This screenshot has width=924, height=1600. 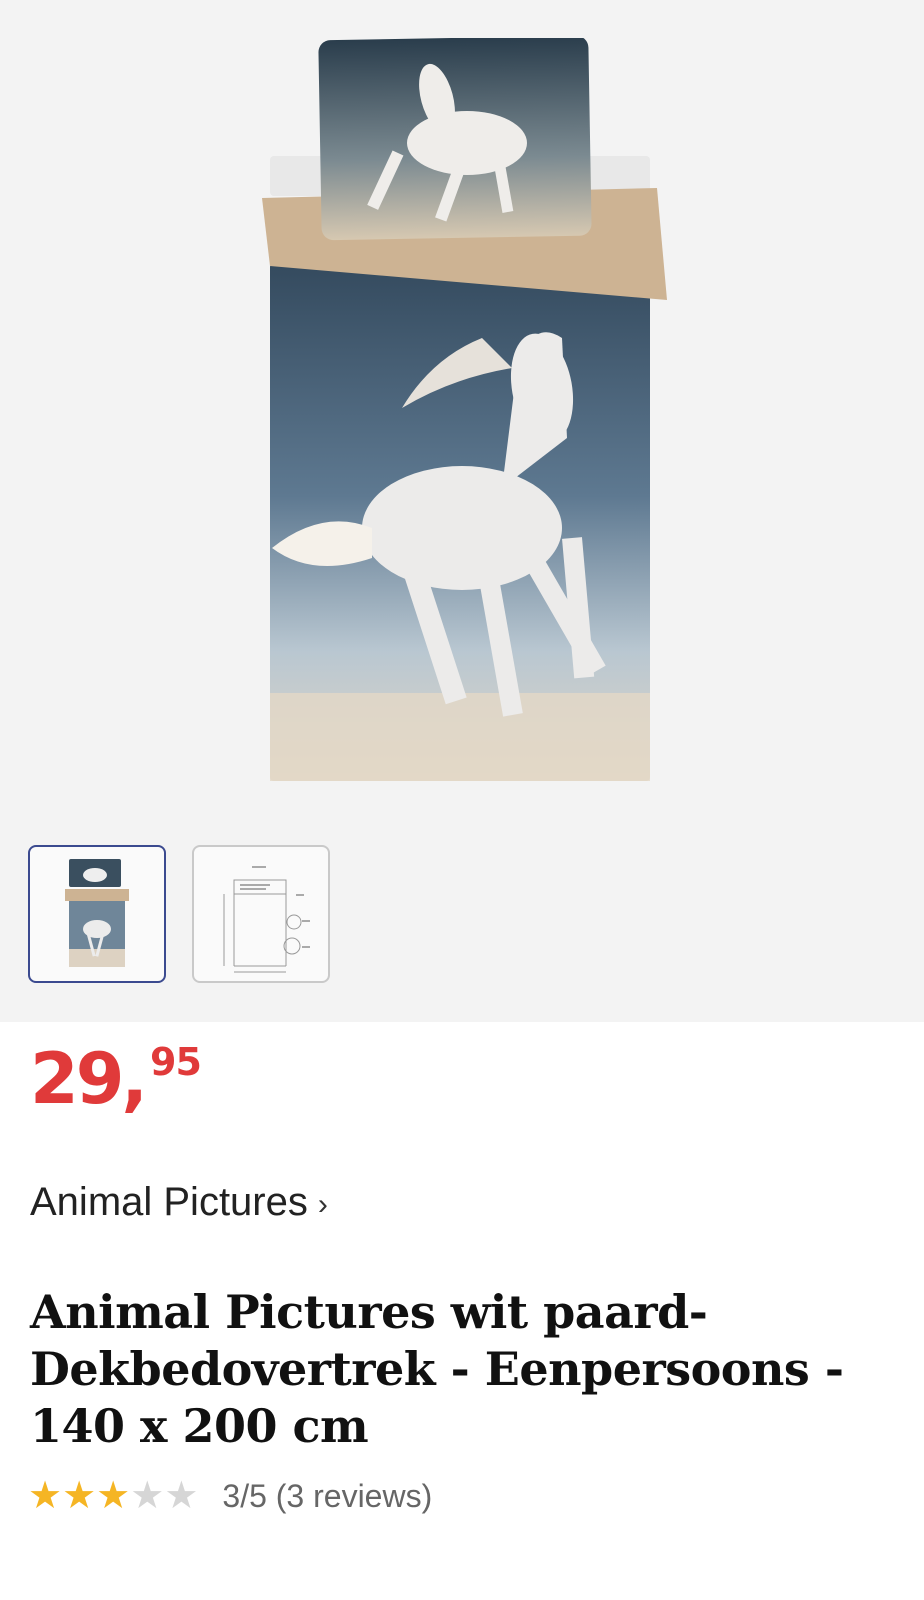 I want to click on price-whole: 29, so click(x=77, y=1079).